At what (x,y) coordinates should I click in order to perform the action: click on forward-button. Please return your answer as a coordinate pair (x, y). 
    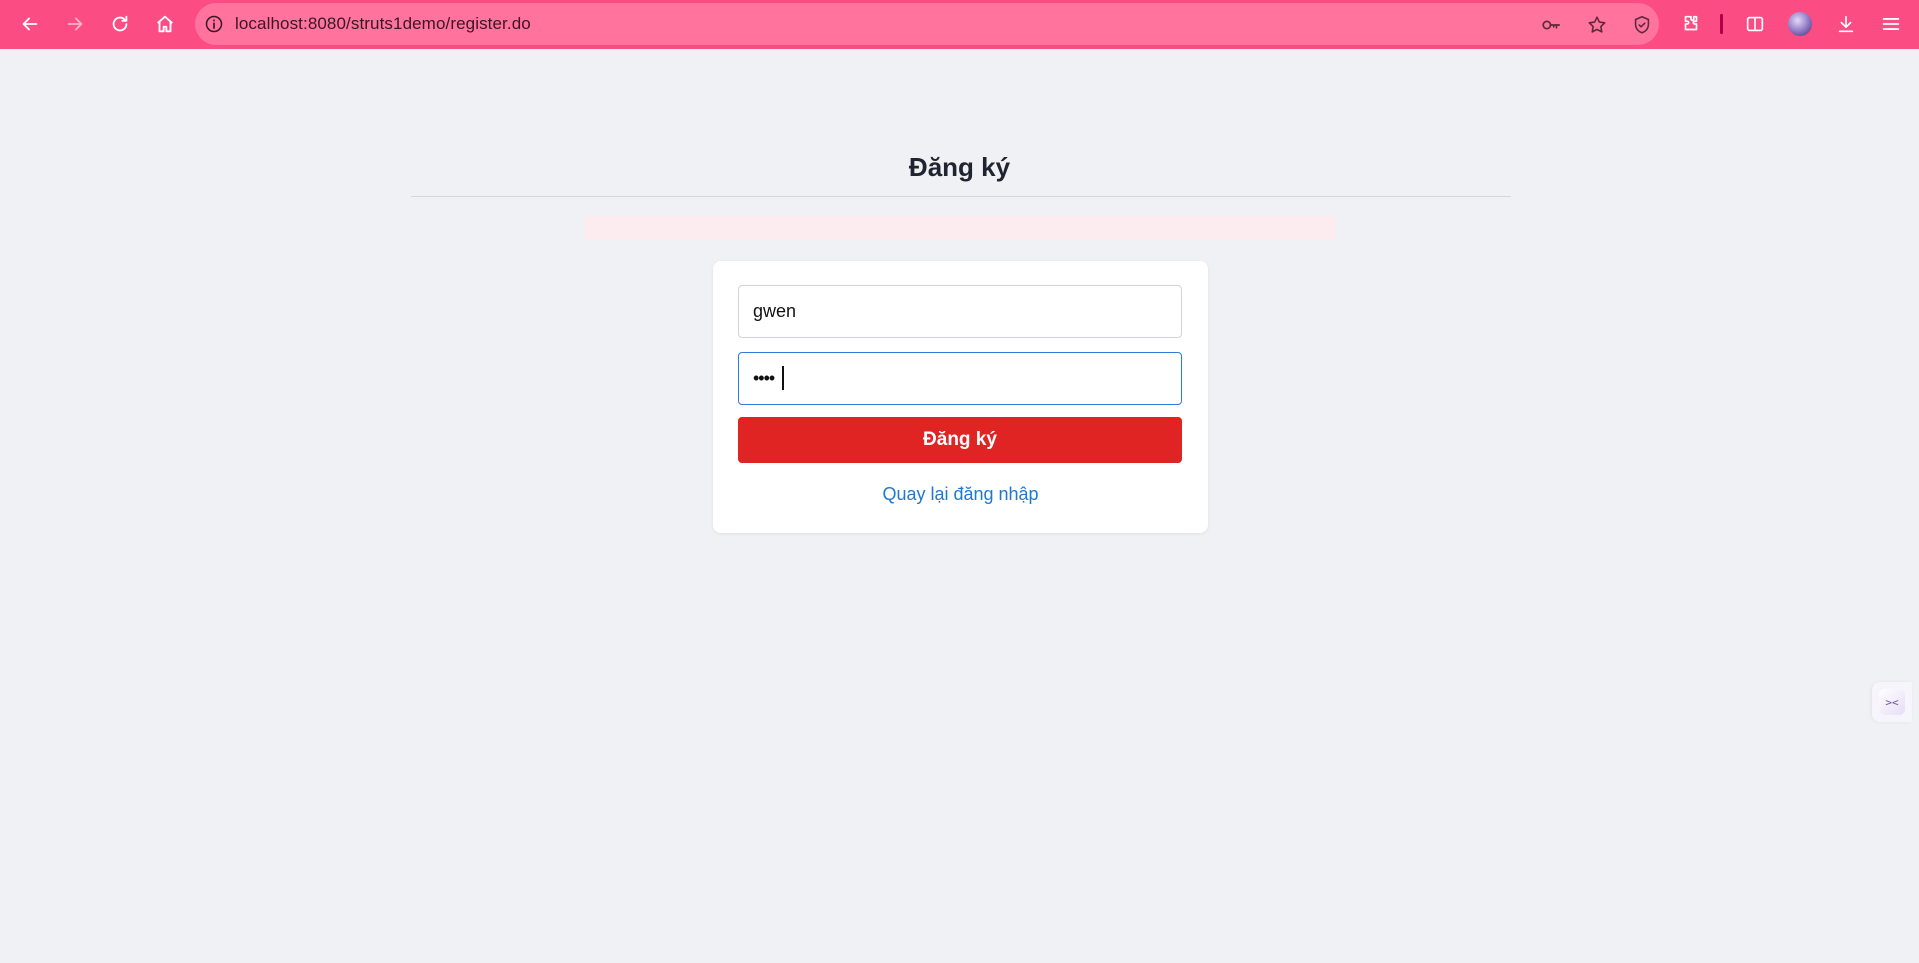
    Looking at the image, I should click on (75, 24).